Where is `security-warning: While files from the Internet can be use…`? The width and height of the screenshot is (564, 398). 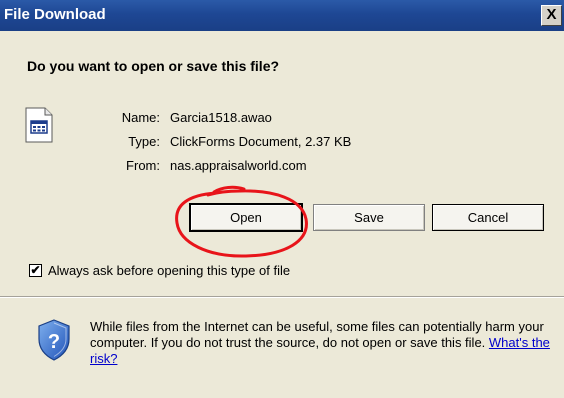 security-warning: While files from the Internet can be use… is located at coordinates (321, 343).